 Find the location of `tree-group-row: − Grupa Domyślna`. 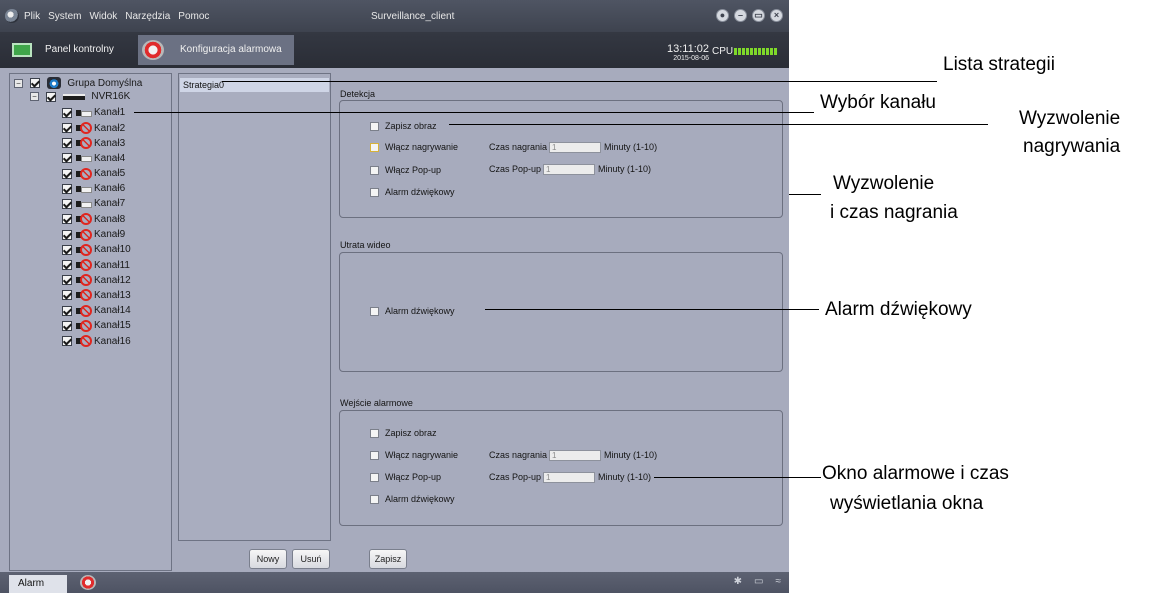

tree-group-row: − Grupa Domyślna is located at coordinates (78, 83).